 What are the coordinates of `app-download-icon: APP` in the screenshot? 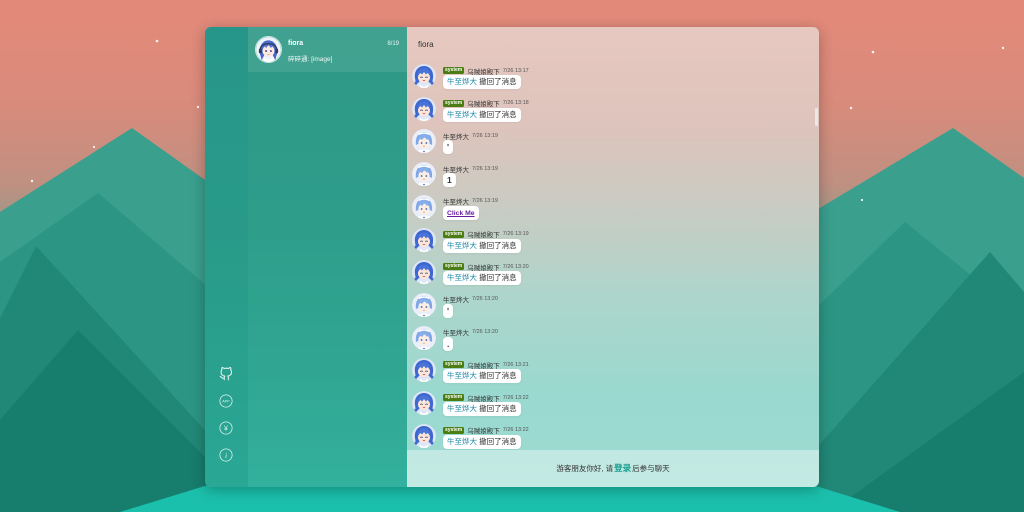 It's located at (226, 401).